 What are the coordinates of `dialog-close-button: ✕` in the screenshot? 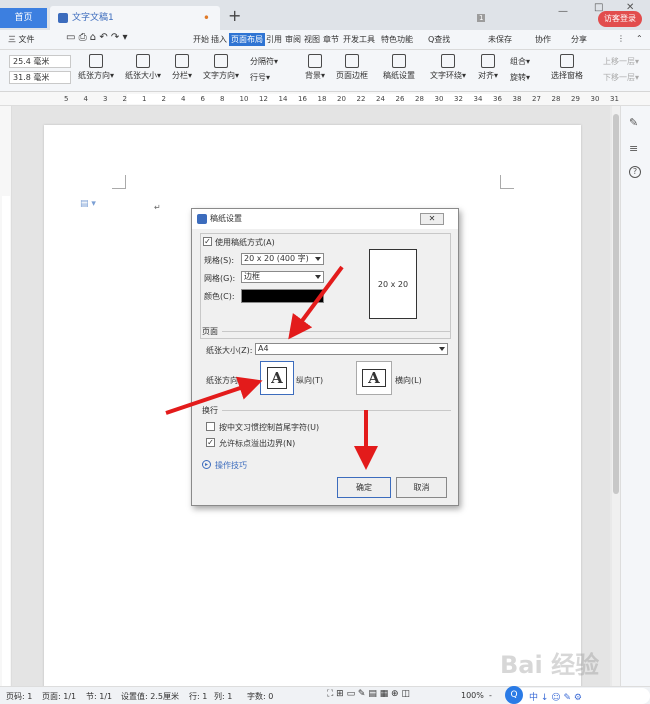 It's located at (432, 219).